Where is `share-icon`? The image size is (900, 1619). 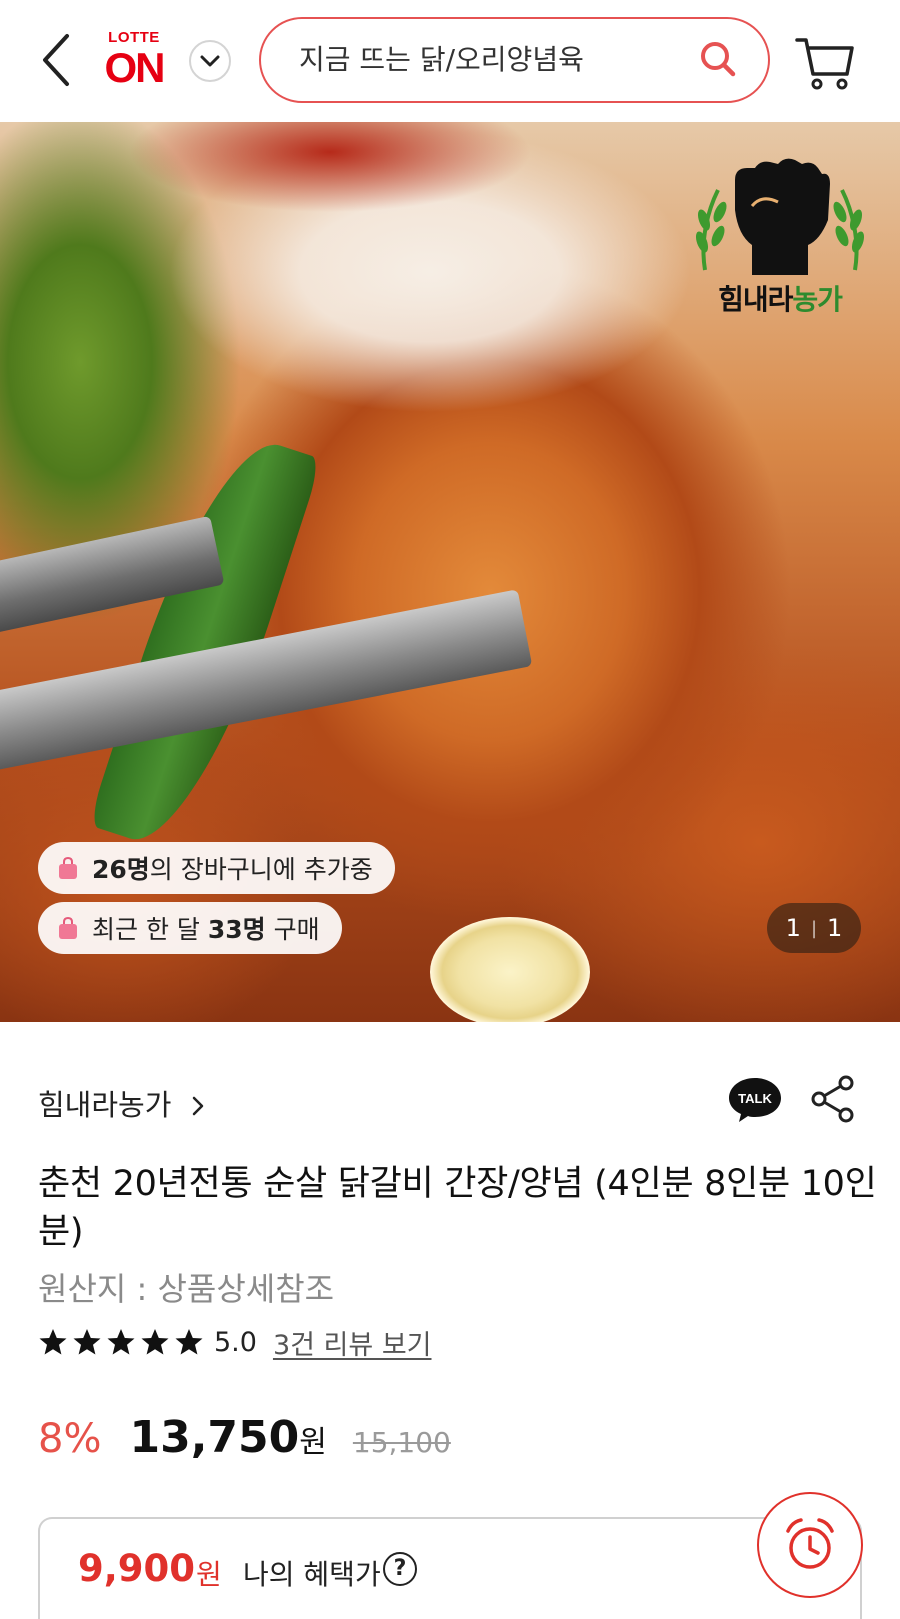
share-icon is located at coordinates (833, 1099).